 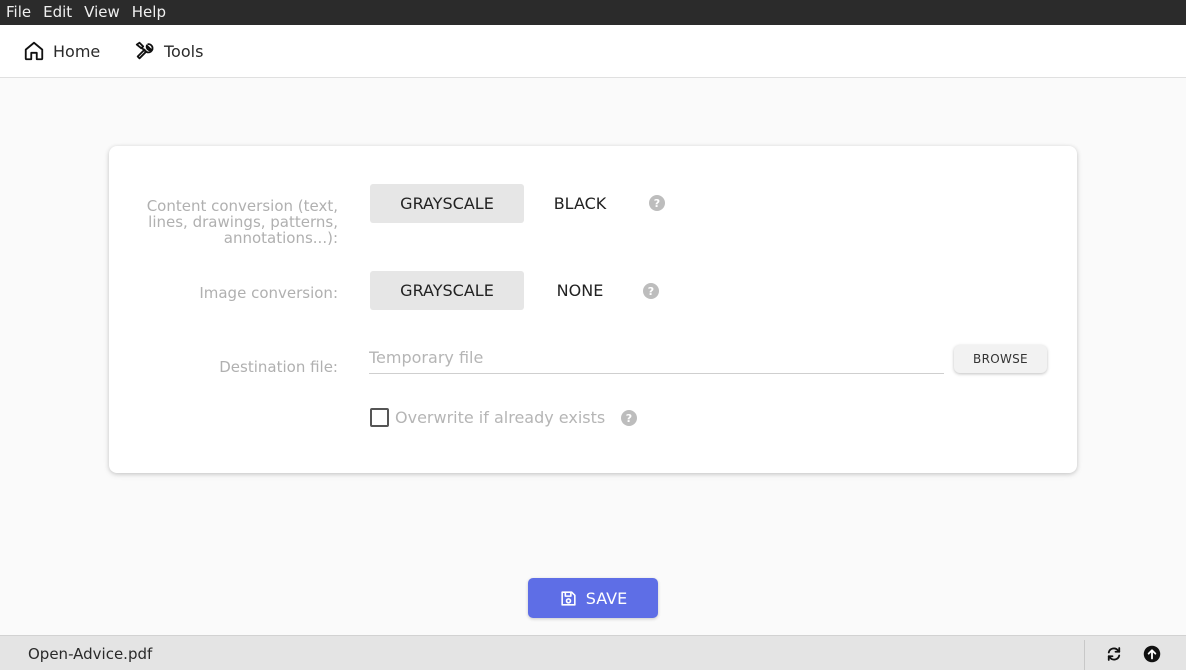 I want to click on status-bar: Open-Advice.pdf, so click(x=593, y=652).